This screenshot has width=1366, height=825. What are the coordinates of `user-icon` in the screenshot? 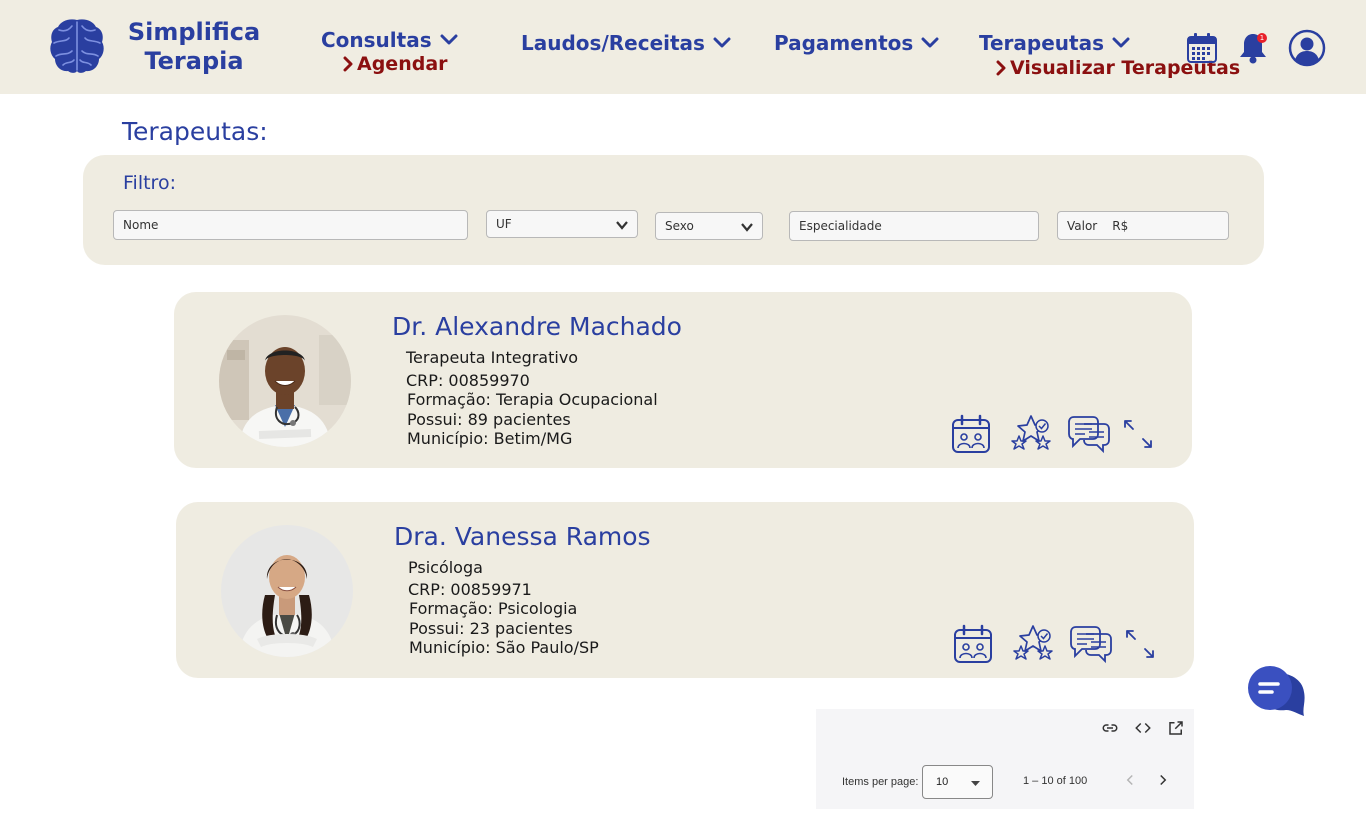 It's located at (1307, 48).